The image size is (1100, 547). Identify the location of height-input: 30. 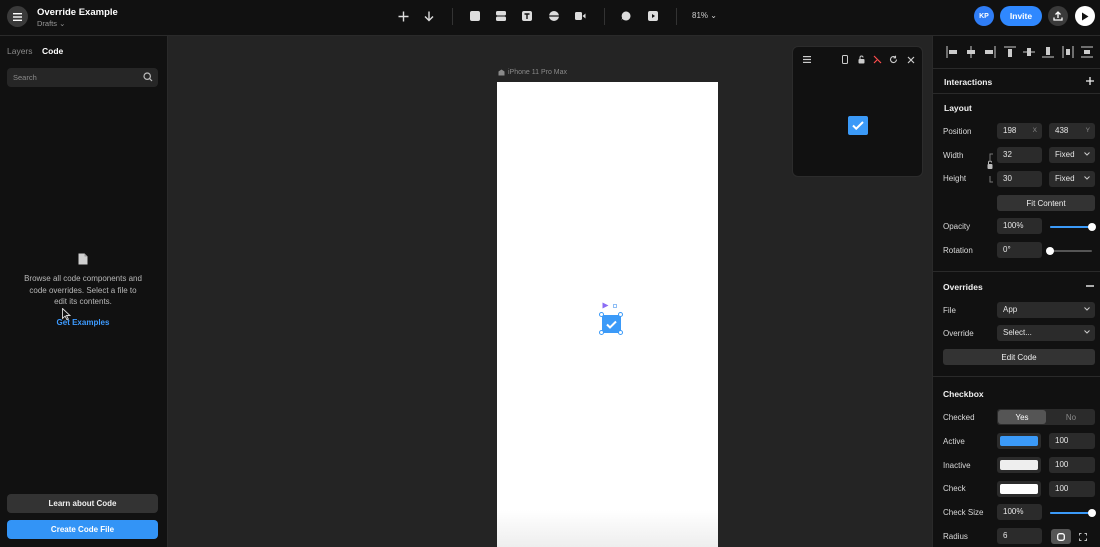
(1019, 179).